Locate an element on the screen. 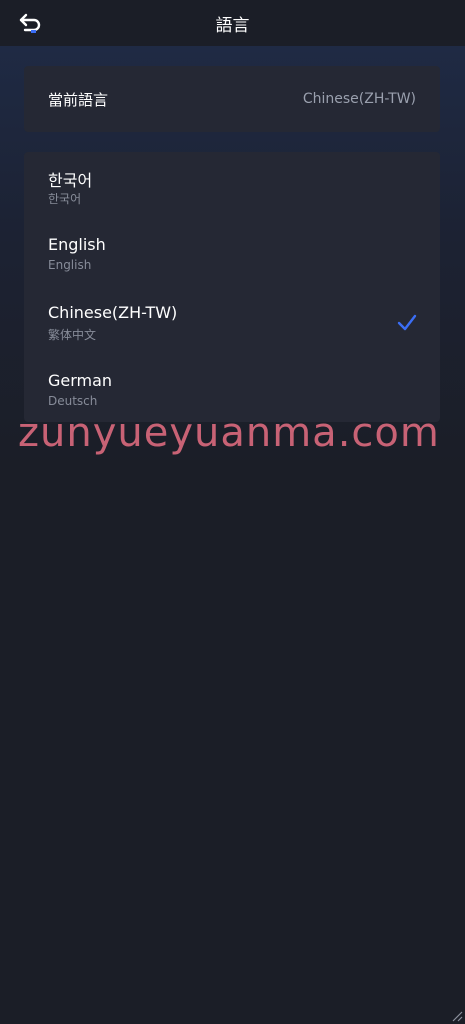 The width and height of the screenshot is (465, 1024). current-language-card: 當前語言 Chinese(ZH-TW) is located at coordinates (232, 99).